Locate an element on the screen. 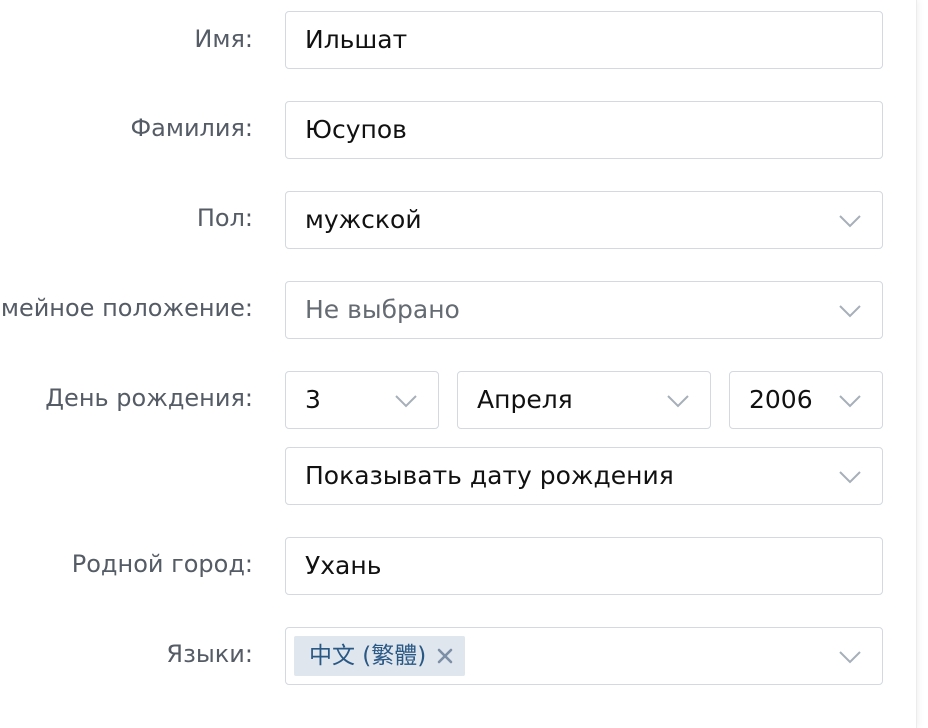  marital-status-label: Семейное положение: is located at coordinates (126, 308).